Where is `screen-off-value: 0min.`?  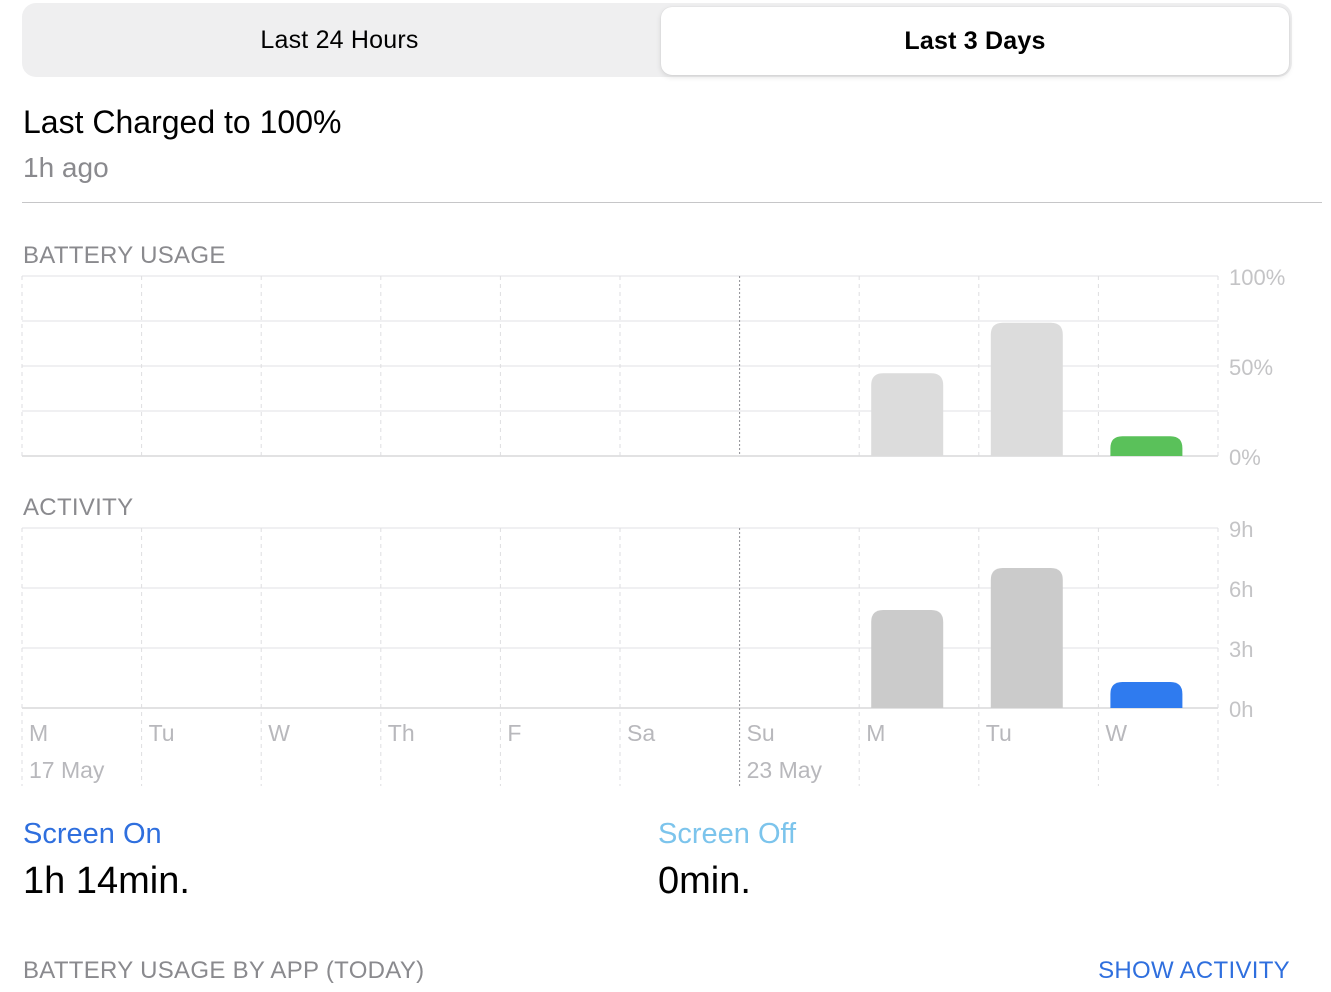 screen-off-value: 0min. is located at coordinates (704, 881).